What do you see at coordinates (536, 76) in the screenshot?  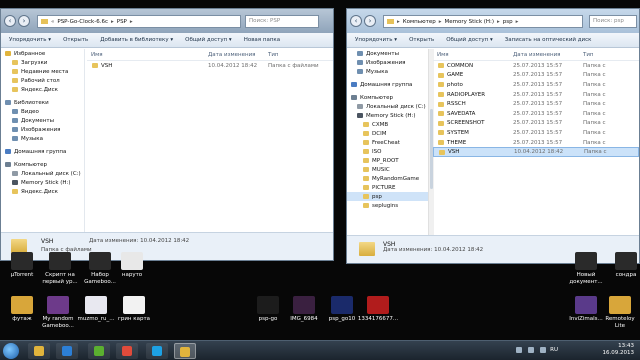 I see `table-row: GAME 25.07.2013 15:57 Папка с` at bounding box center [536, 76].